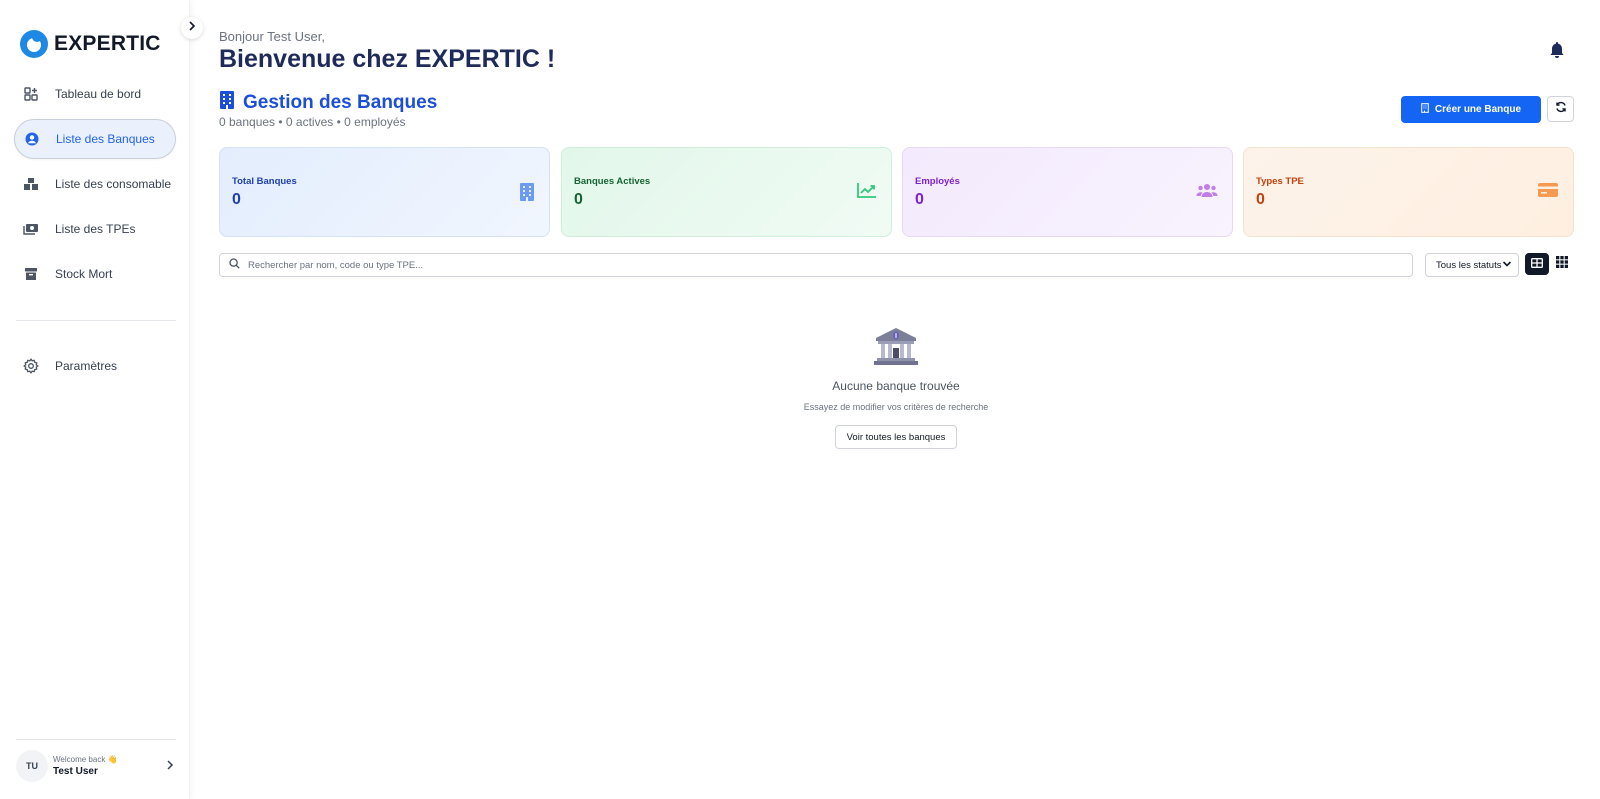 Image resolution: width=1600 pixels, height=799 pixels. I want to click on gear-icon, so click(31, 366).